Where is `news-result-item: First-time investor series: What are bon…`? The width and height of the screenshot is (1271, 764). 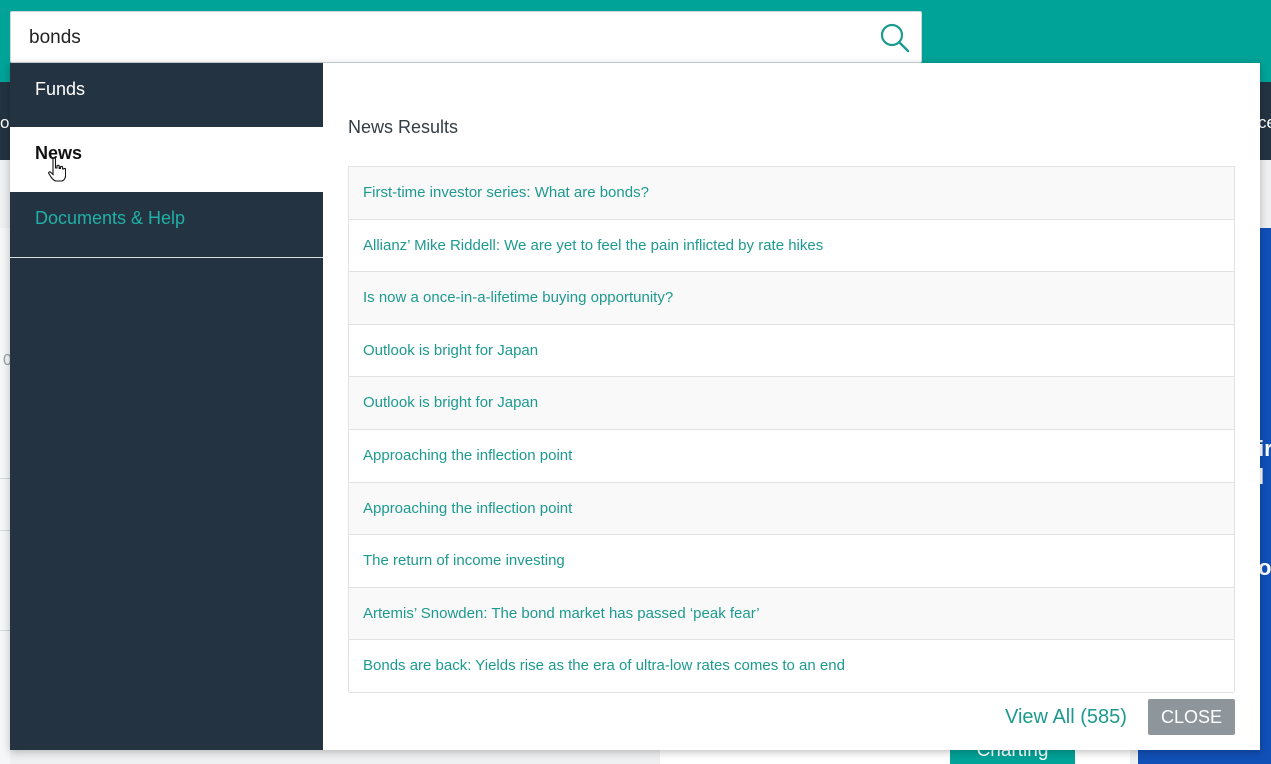
news-result-item: First-time investor series: What are bon… is located at coordinates (791, 193).